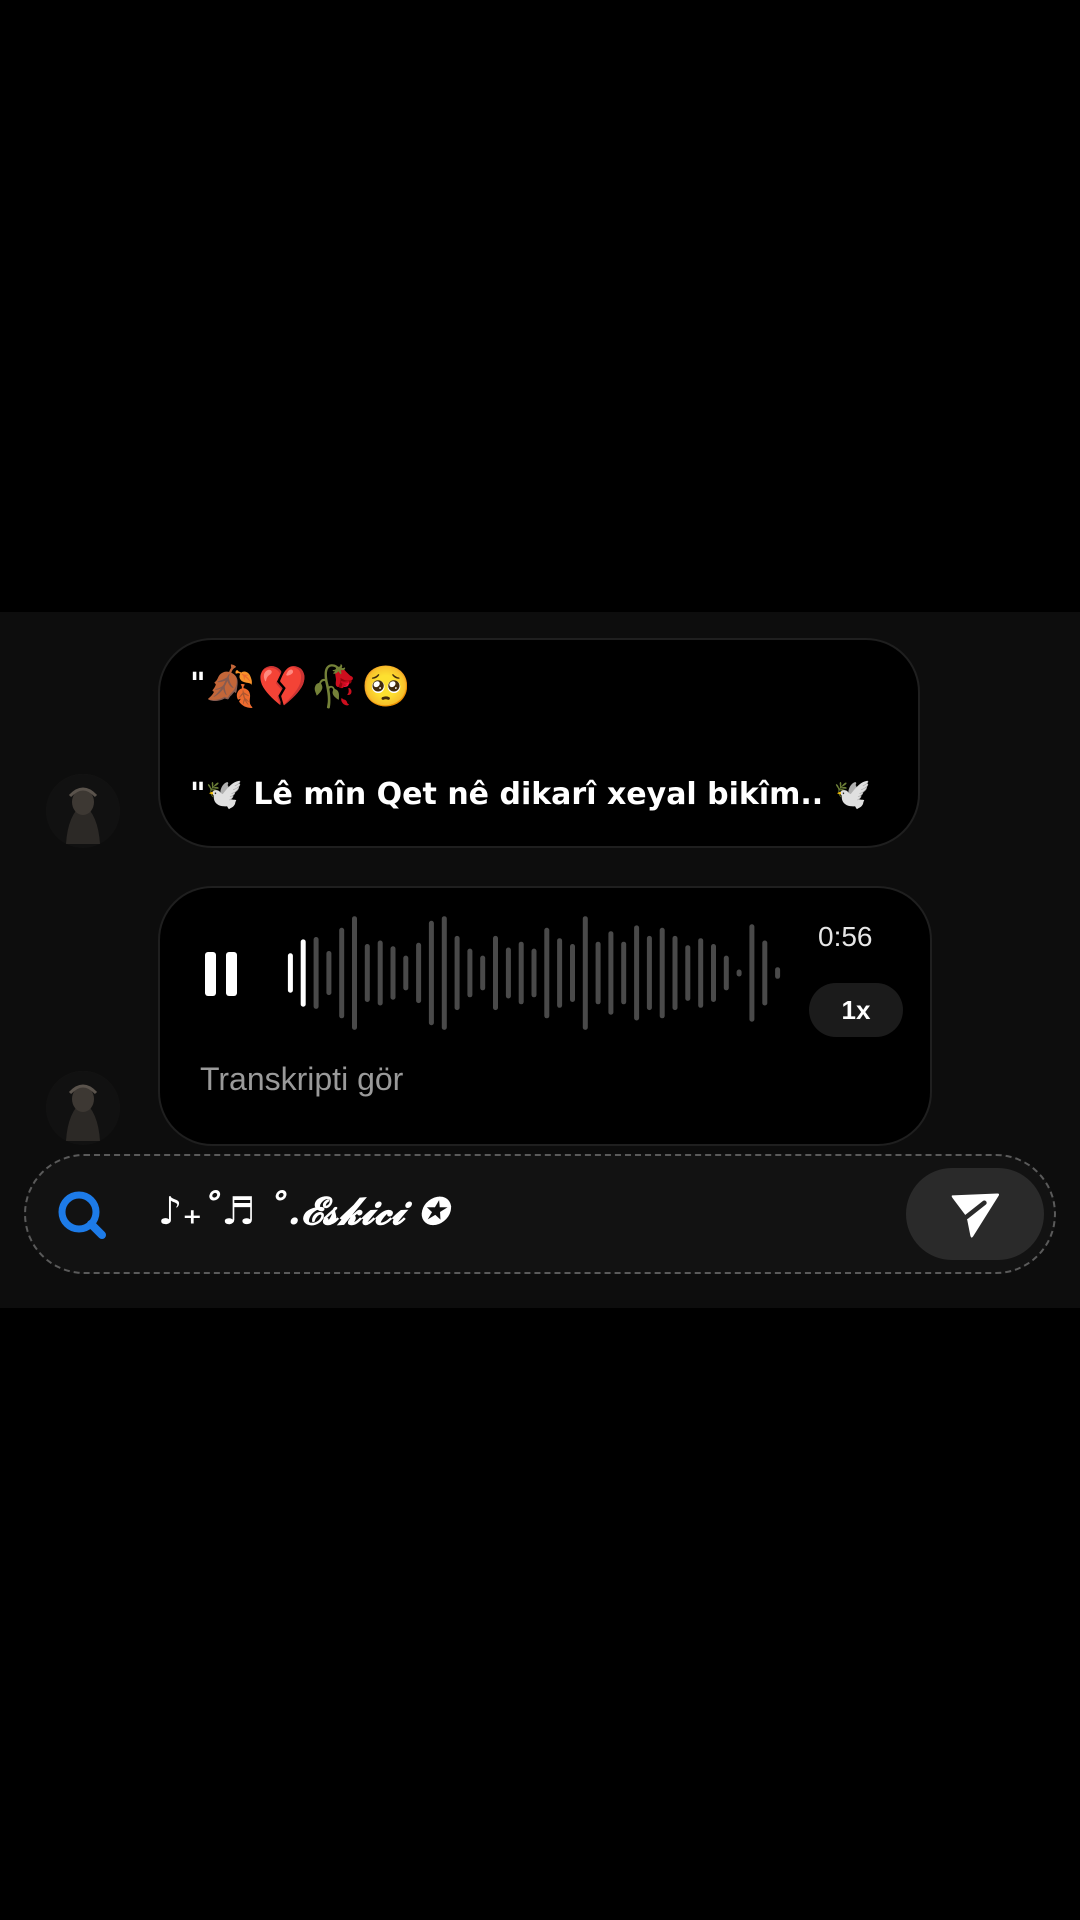 The height and width of the screenshot is (1920, 1080). I want to click on search-button, so click(82, 1215).